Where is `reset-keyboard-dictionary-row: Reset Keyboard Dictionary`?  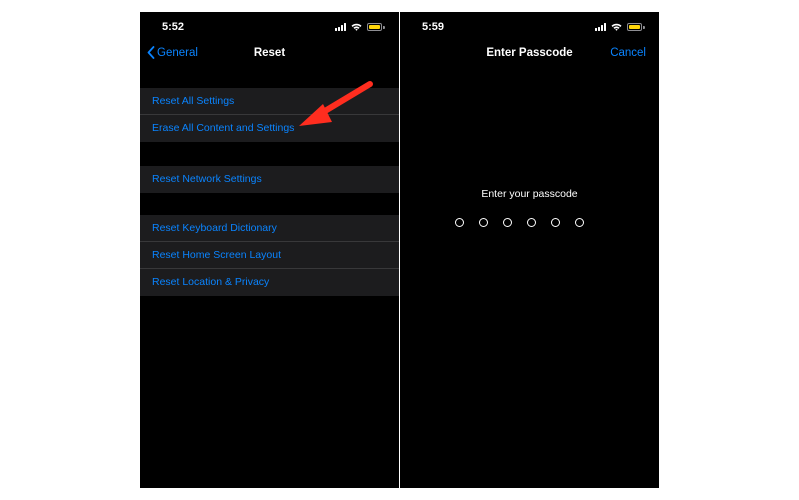 reset-keyboard-dictionary-row: Reset Keyboard Dictionary is located at coordinates (269, 228).